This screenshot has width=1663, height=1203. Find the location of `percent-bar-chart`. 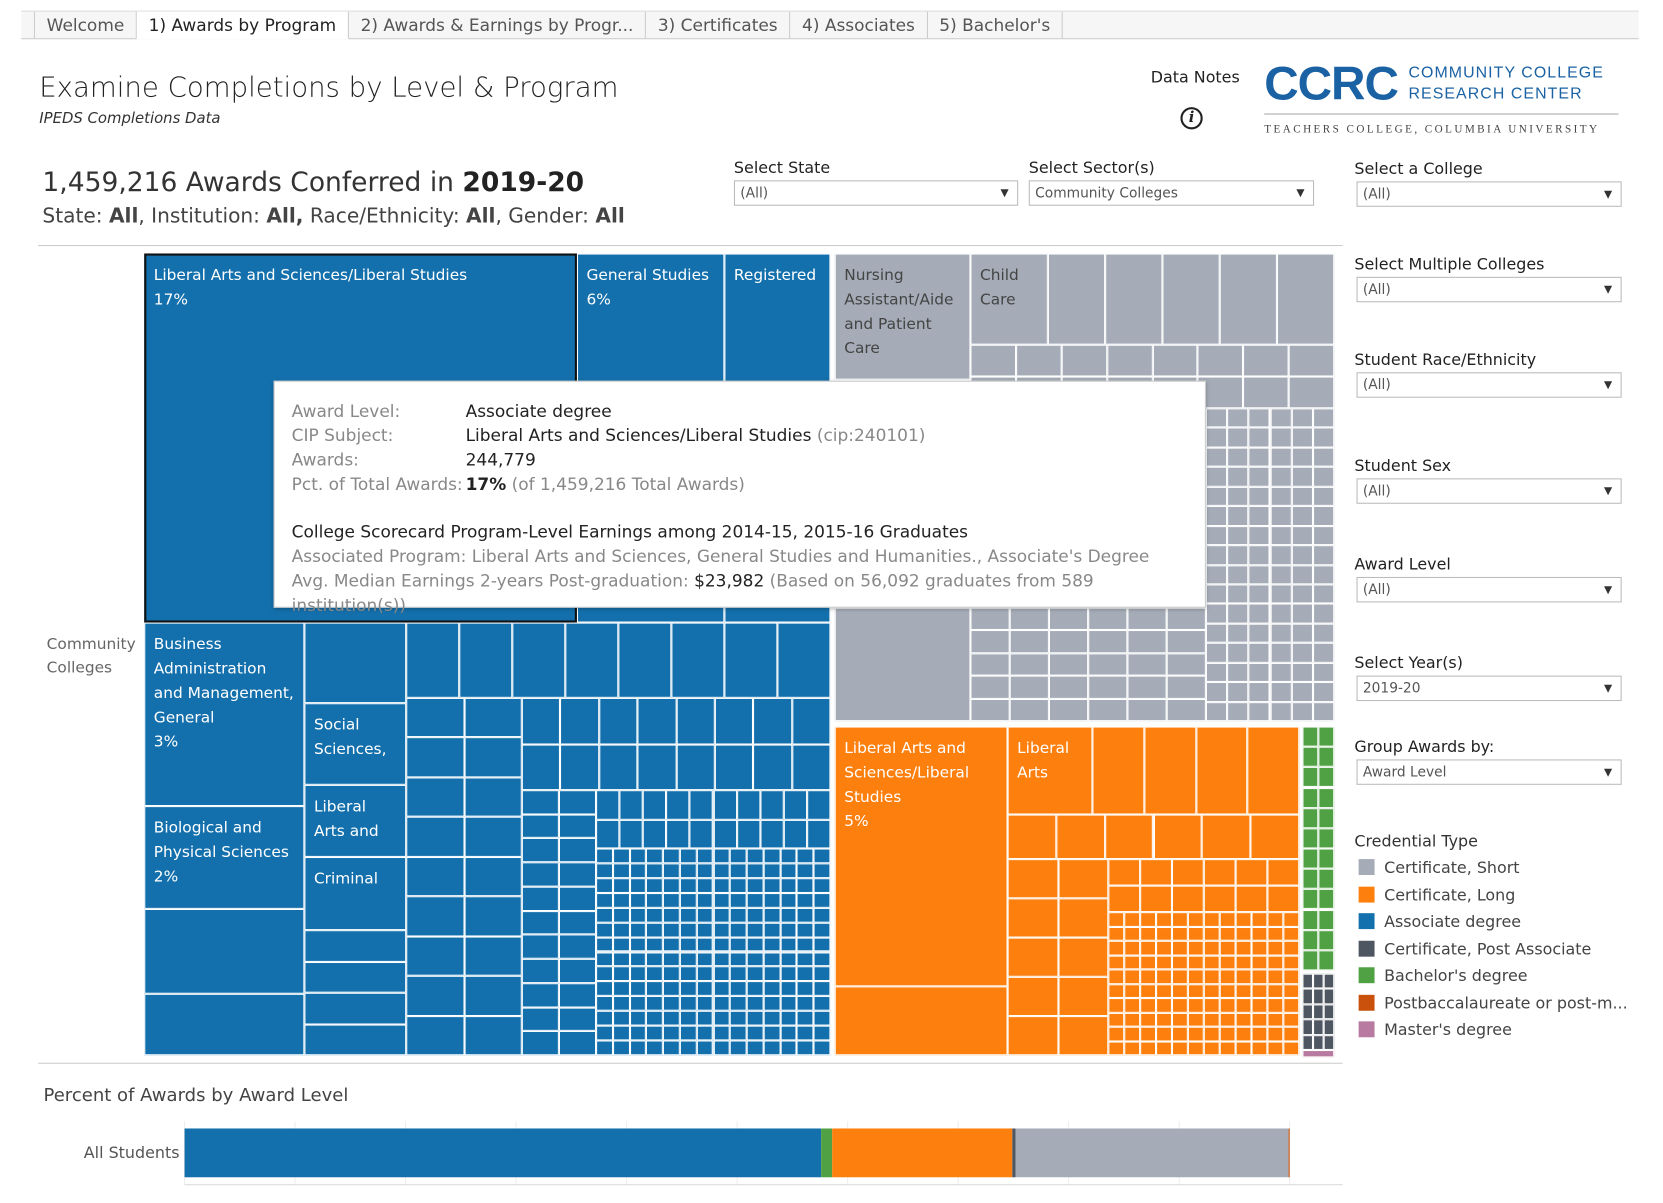

percent-bar-chart is located at coordinates (763, 1153).